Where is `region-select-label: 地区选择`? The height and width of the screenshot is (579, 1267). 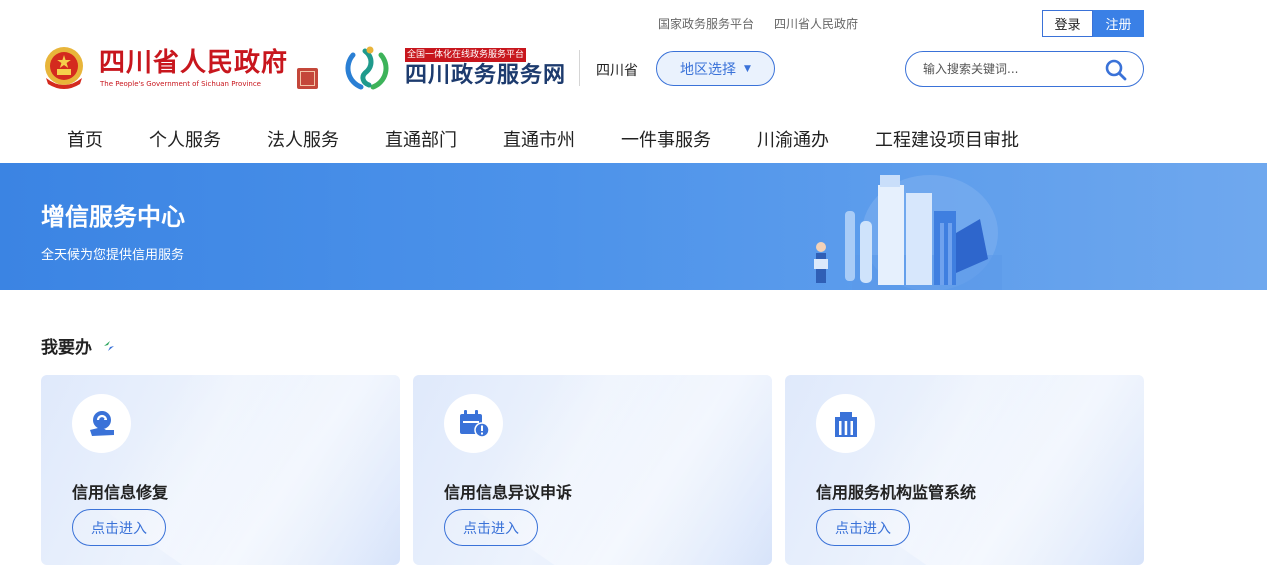 region-select-label: 地区选择 is located at coordinates (708, 69).